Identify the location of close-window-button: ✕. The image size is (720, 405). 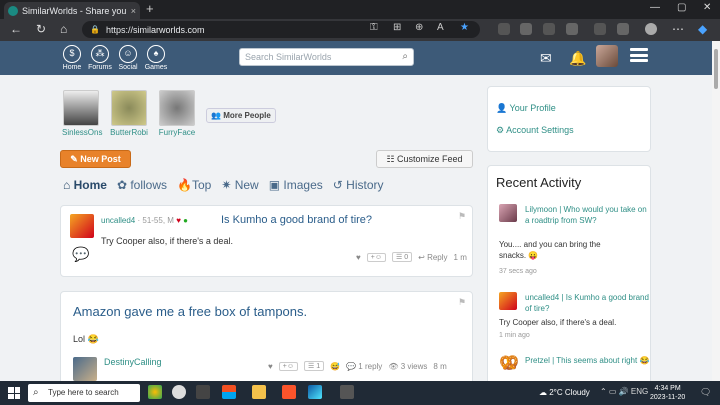
(707, 7).